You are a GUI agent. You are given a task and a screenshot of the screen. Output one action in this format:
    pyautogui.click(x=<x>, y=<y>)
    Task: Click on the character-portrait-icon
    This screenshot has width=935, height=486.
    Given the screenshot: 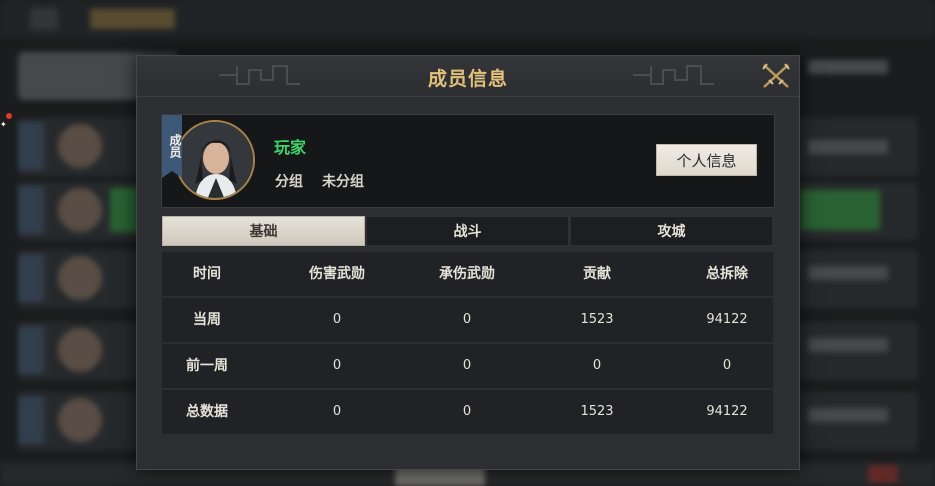 What is the action you would take?
    pyautogui.click(x=215, y=160)
    